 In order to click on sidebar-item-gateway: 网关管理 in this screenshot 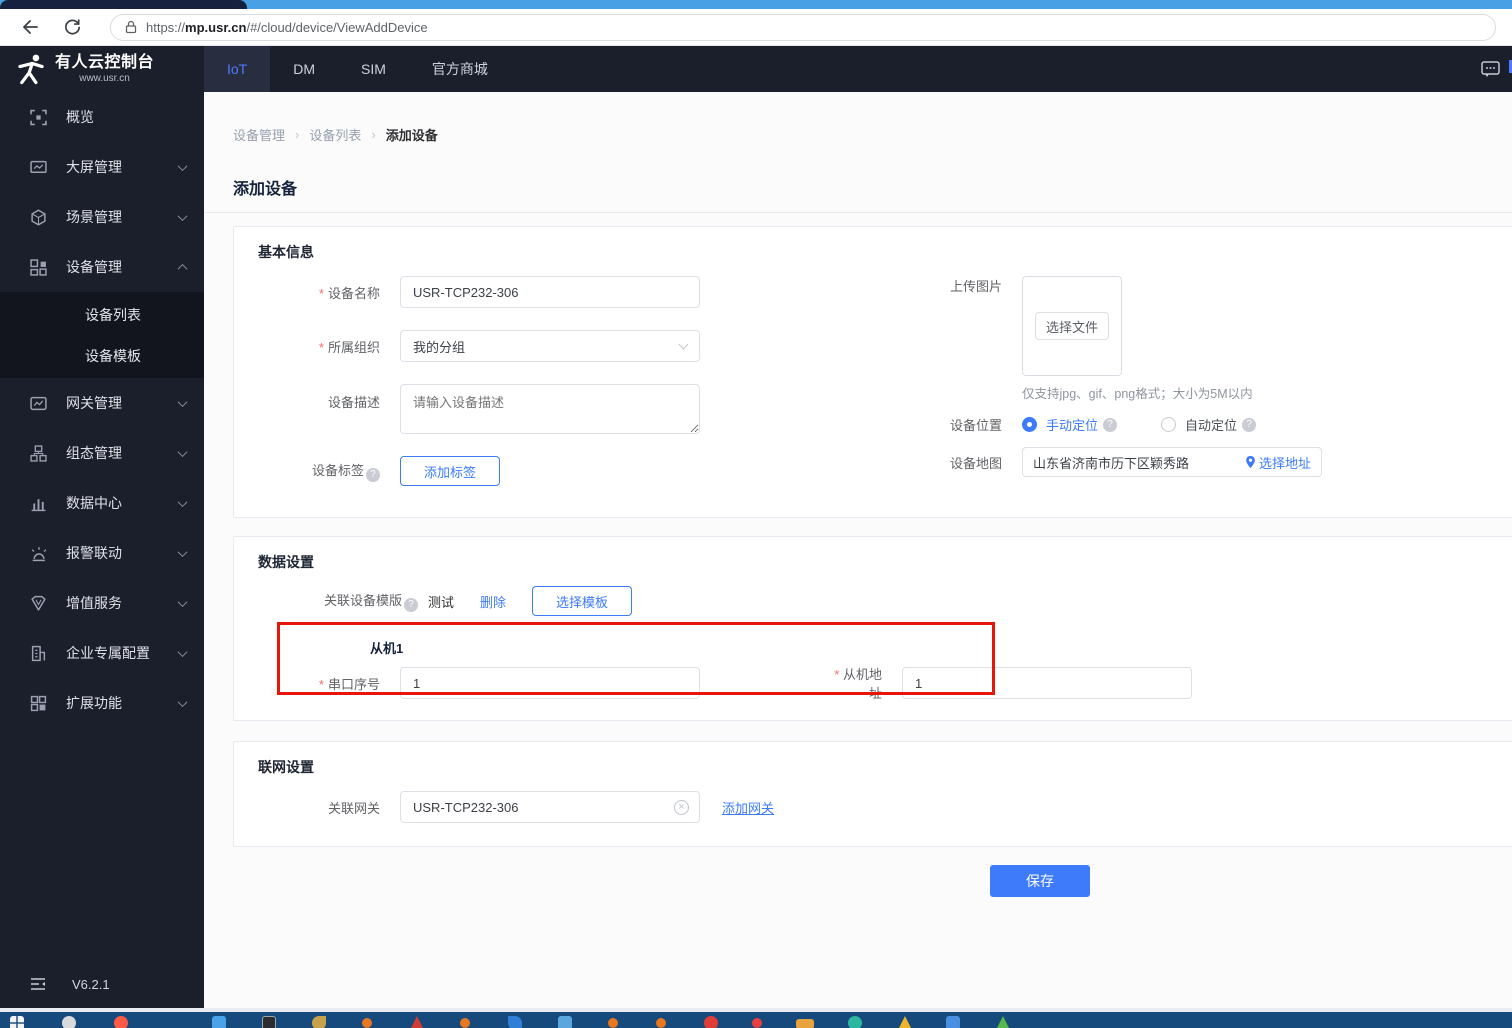, I will do `click(102, 403)`.